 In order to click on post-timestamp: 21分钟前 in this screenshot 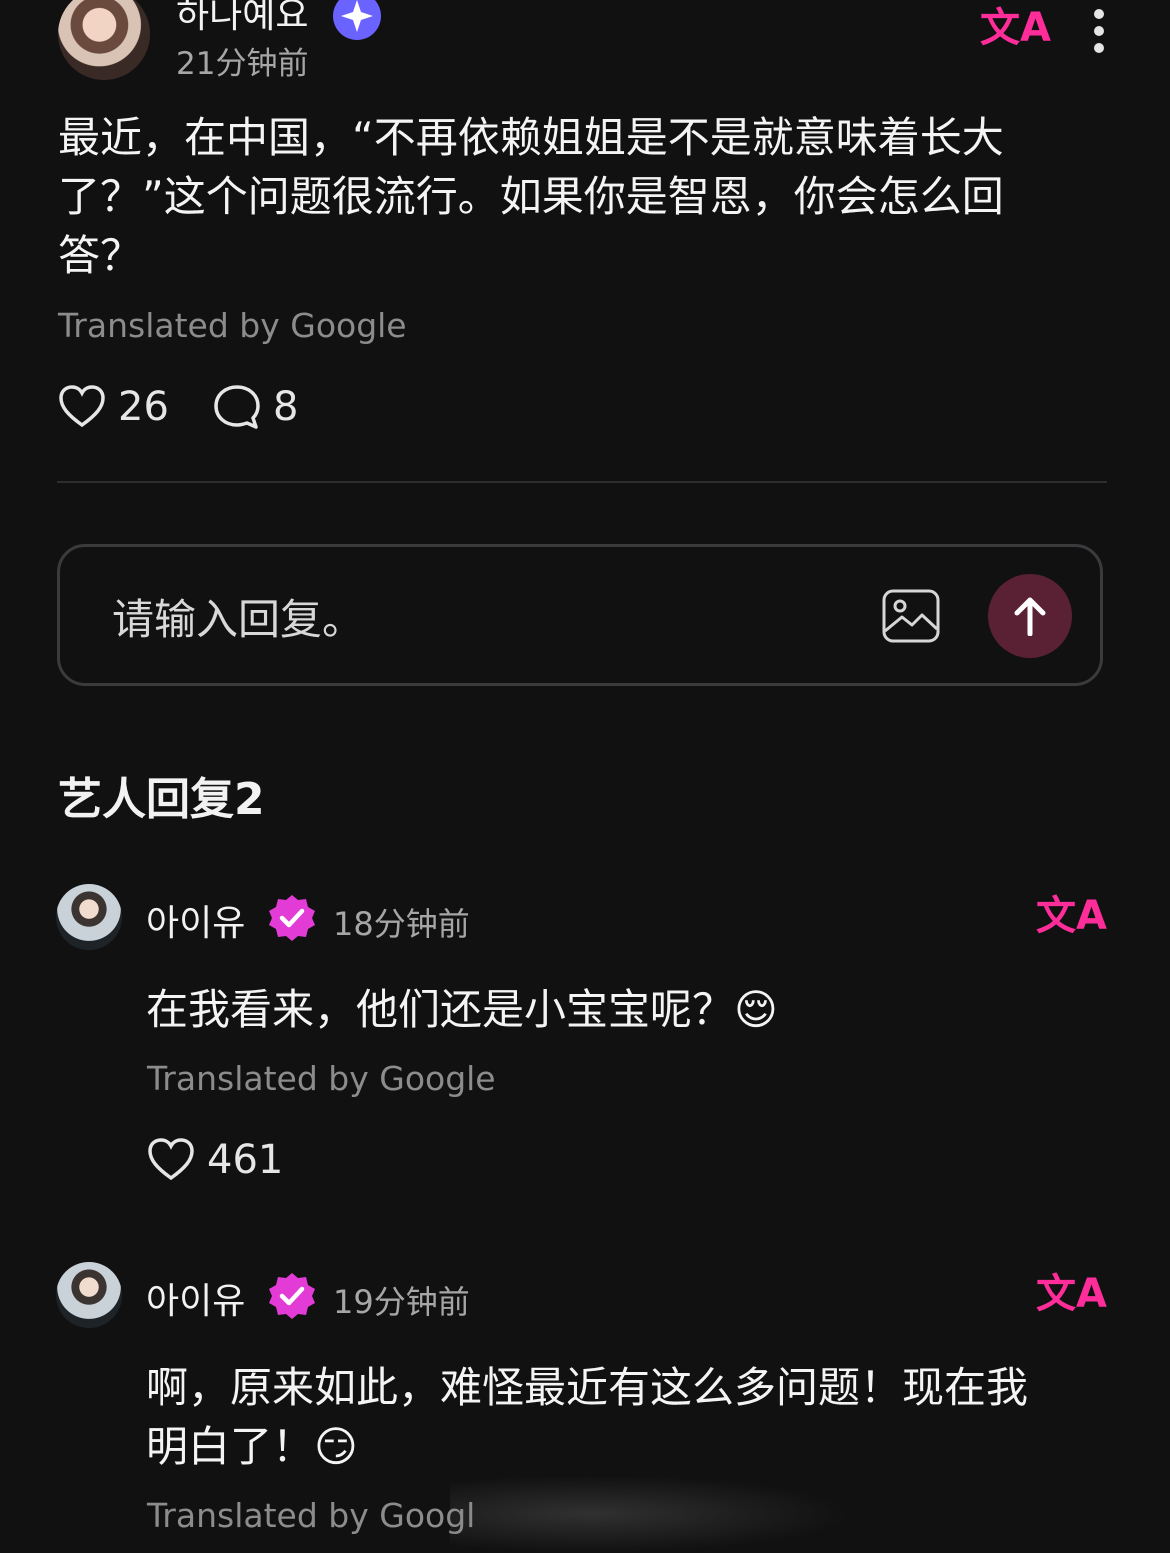, I will do `click(242, 64)`.